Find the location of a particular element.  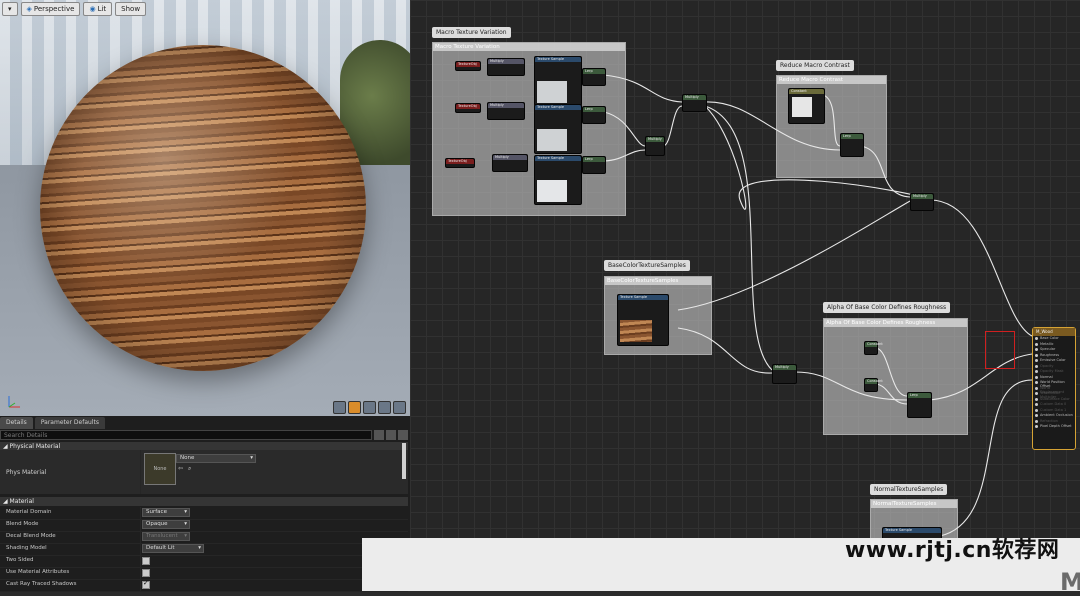

phys-material-combo: None ▾ is located at coordinates (216, 458).